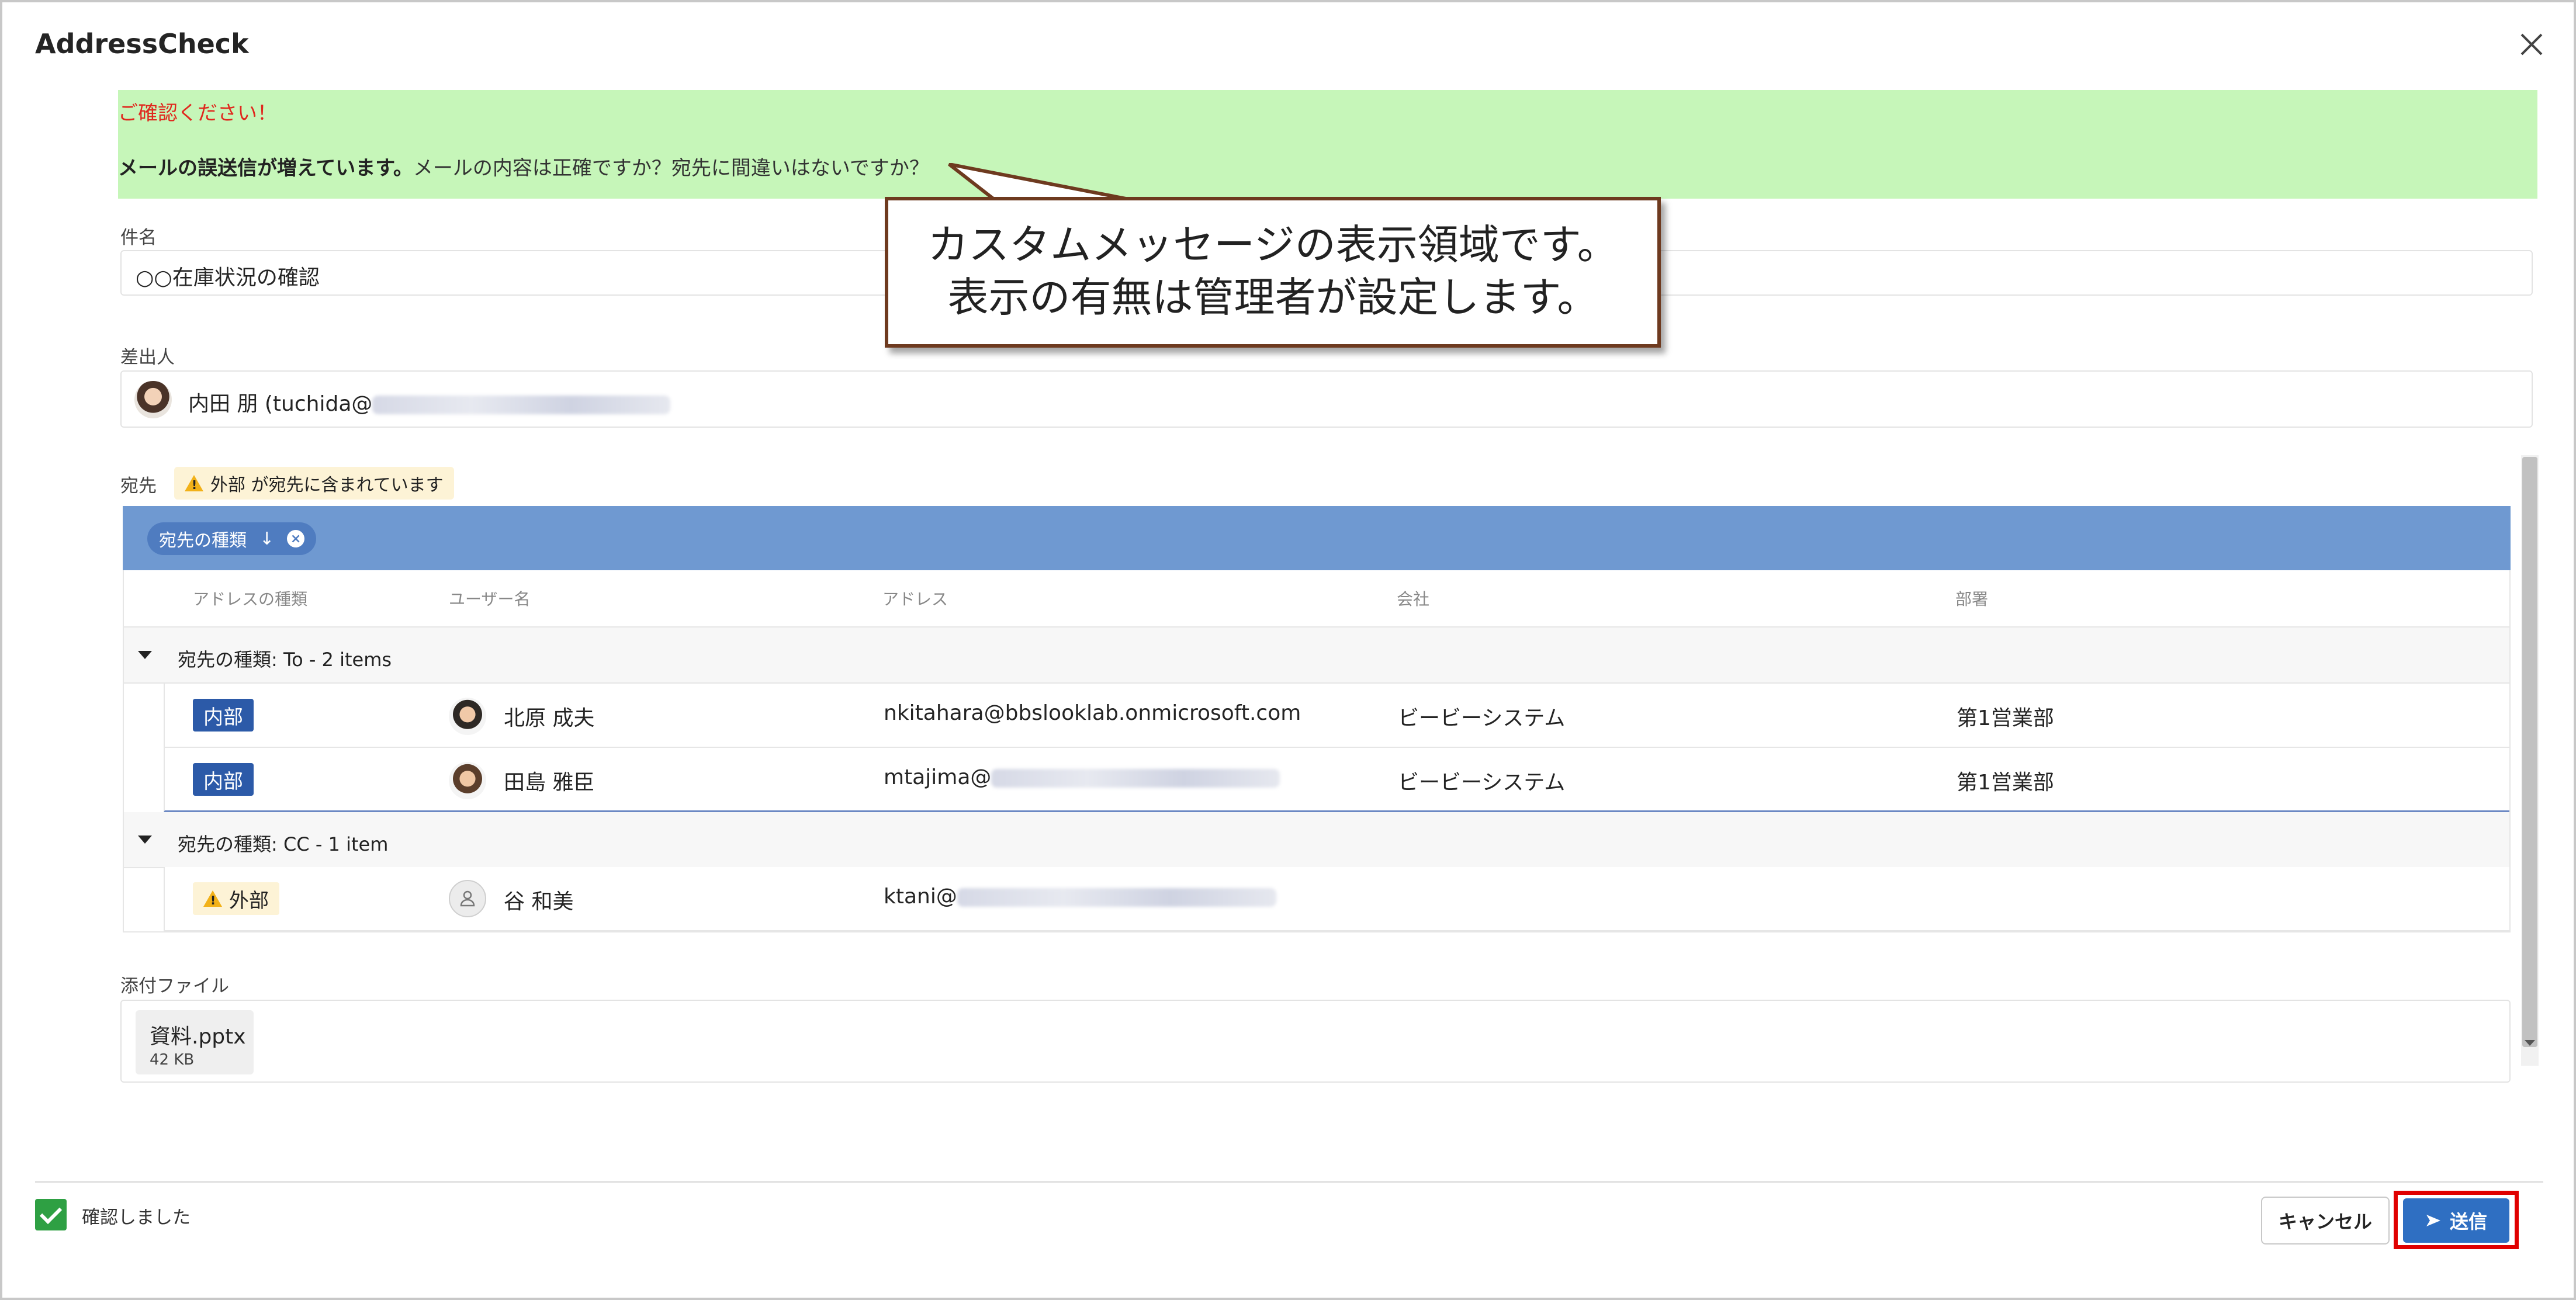 This screenshot has width=2576, height=1300. Describe the element at coordinates (1971, 598) in the screenshot. I see `column-header-department: 部署` at that location.